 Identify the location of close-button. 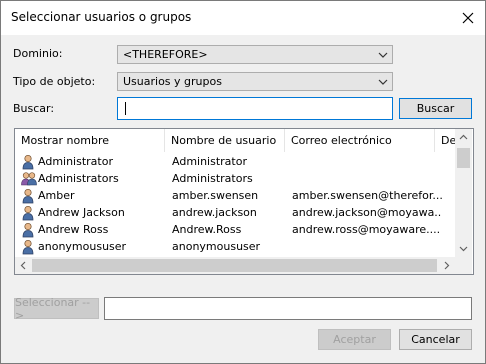
(468, 18).